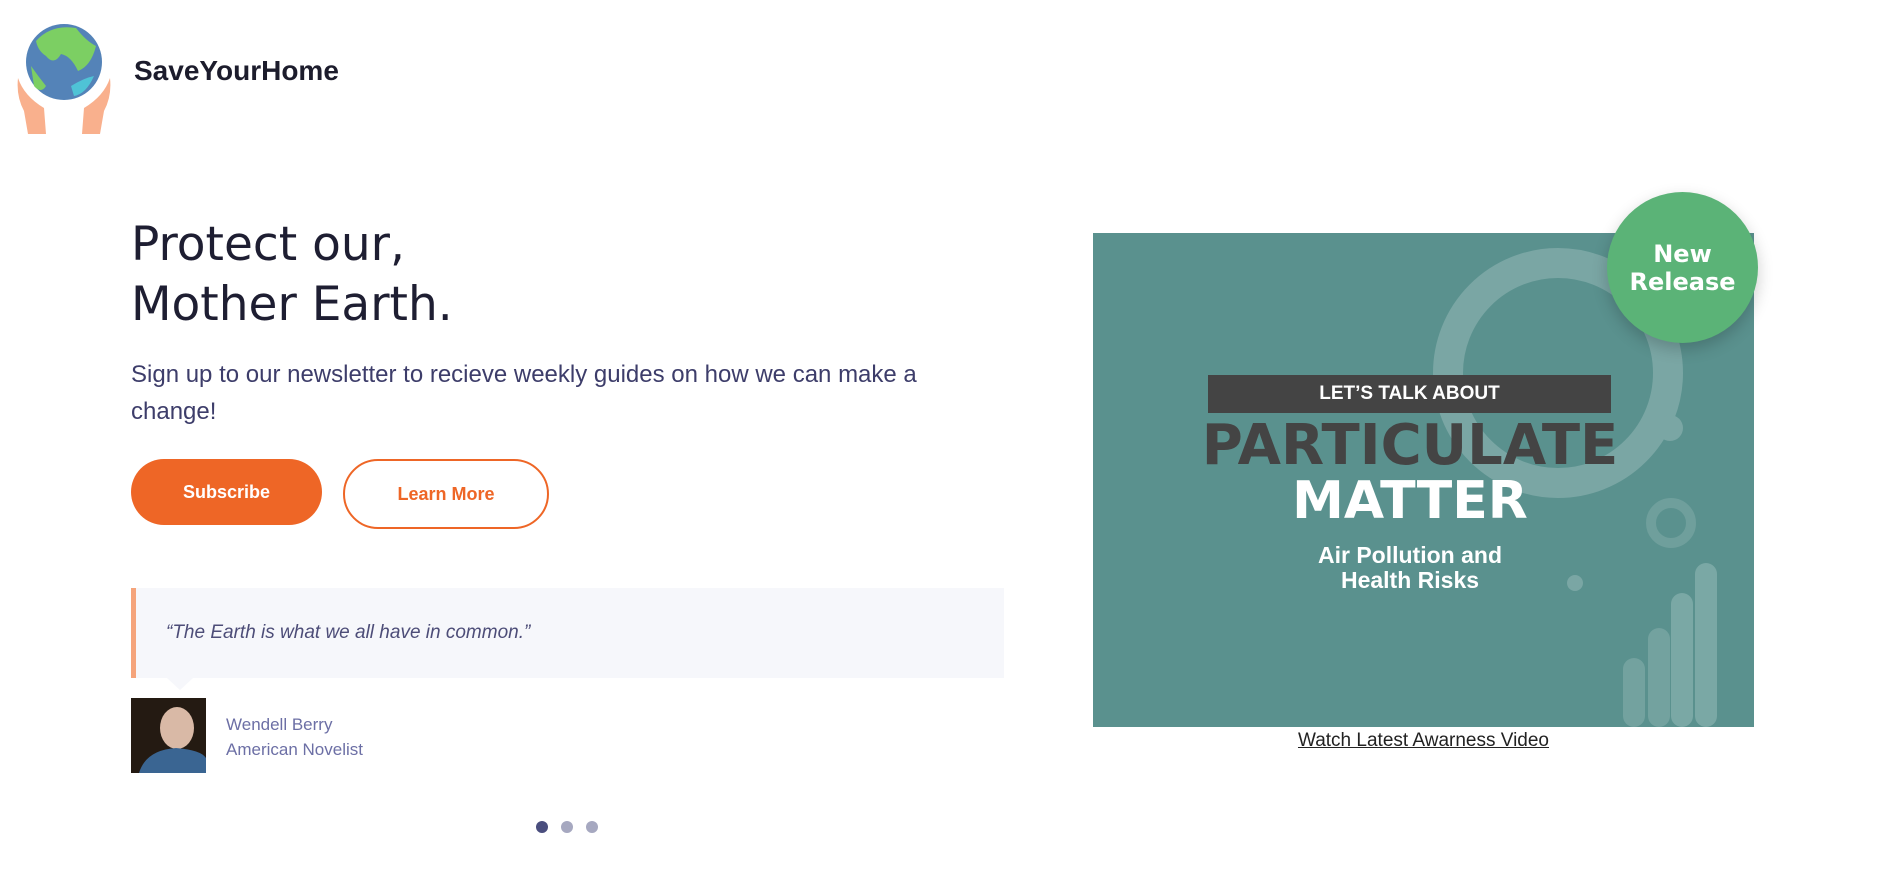  What do you see at coordinates (236, 71) in the screenshot?
I see `brand-name: SaveYourHome` at bounding box center [236, 71].